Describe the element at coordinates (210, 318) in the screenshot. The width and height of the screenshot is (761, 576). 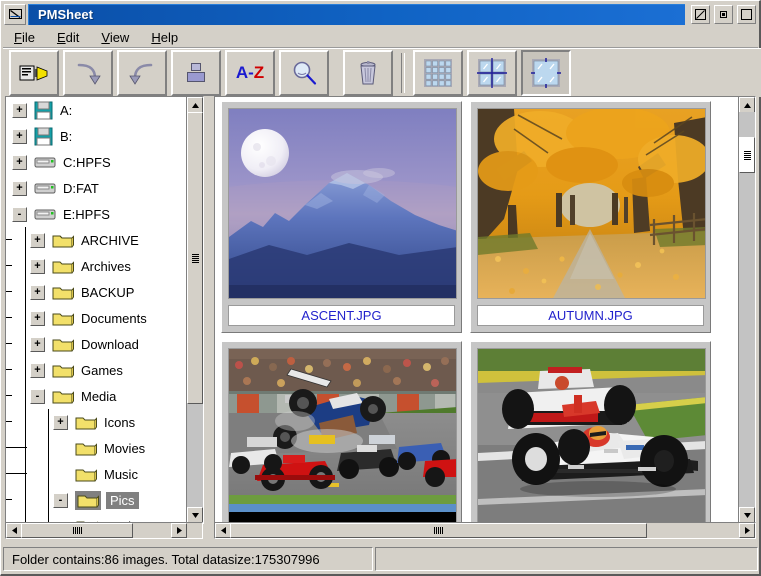
I see `panel-splitter` at that location.